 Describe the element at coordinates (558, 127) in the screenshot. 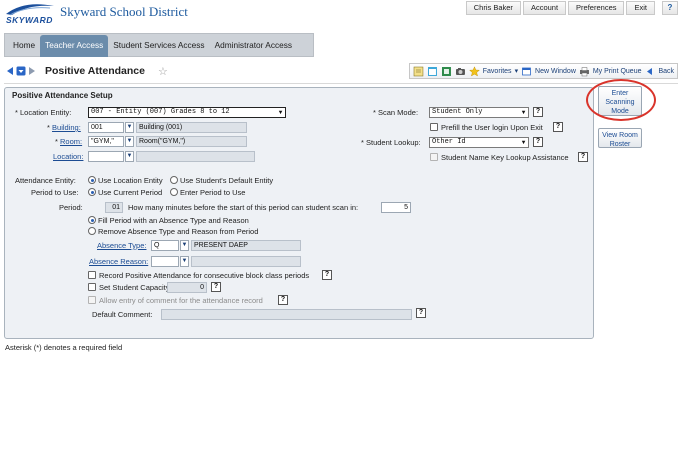

I see `prefill-help-icon: ?` at that location.